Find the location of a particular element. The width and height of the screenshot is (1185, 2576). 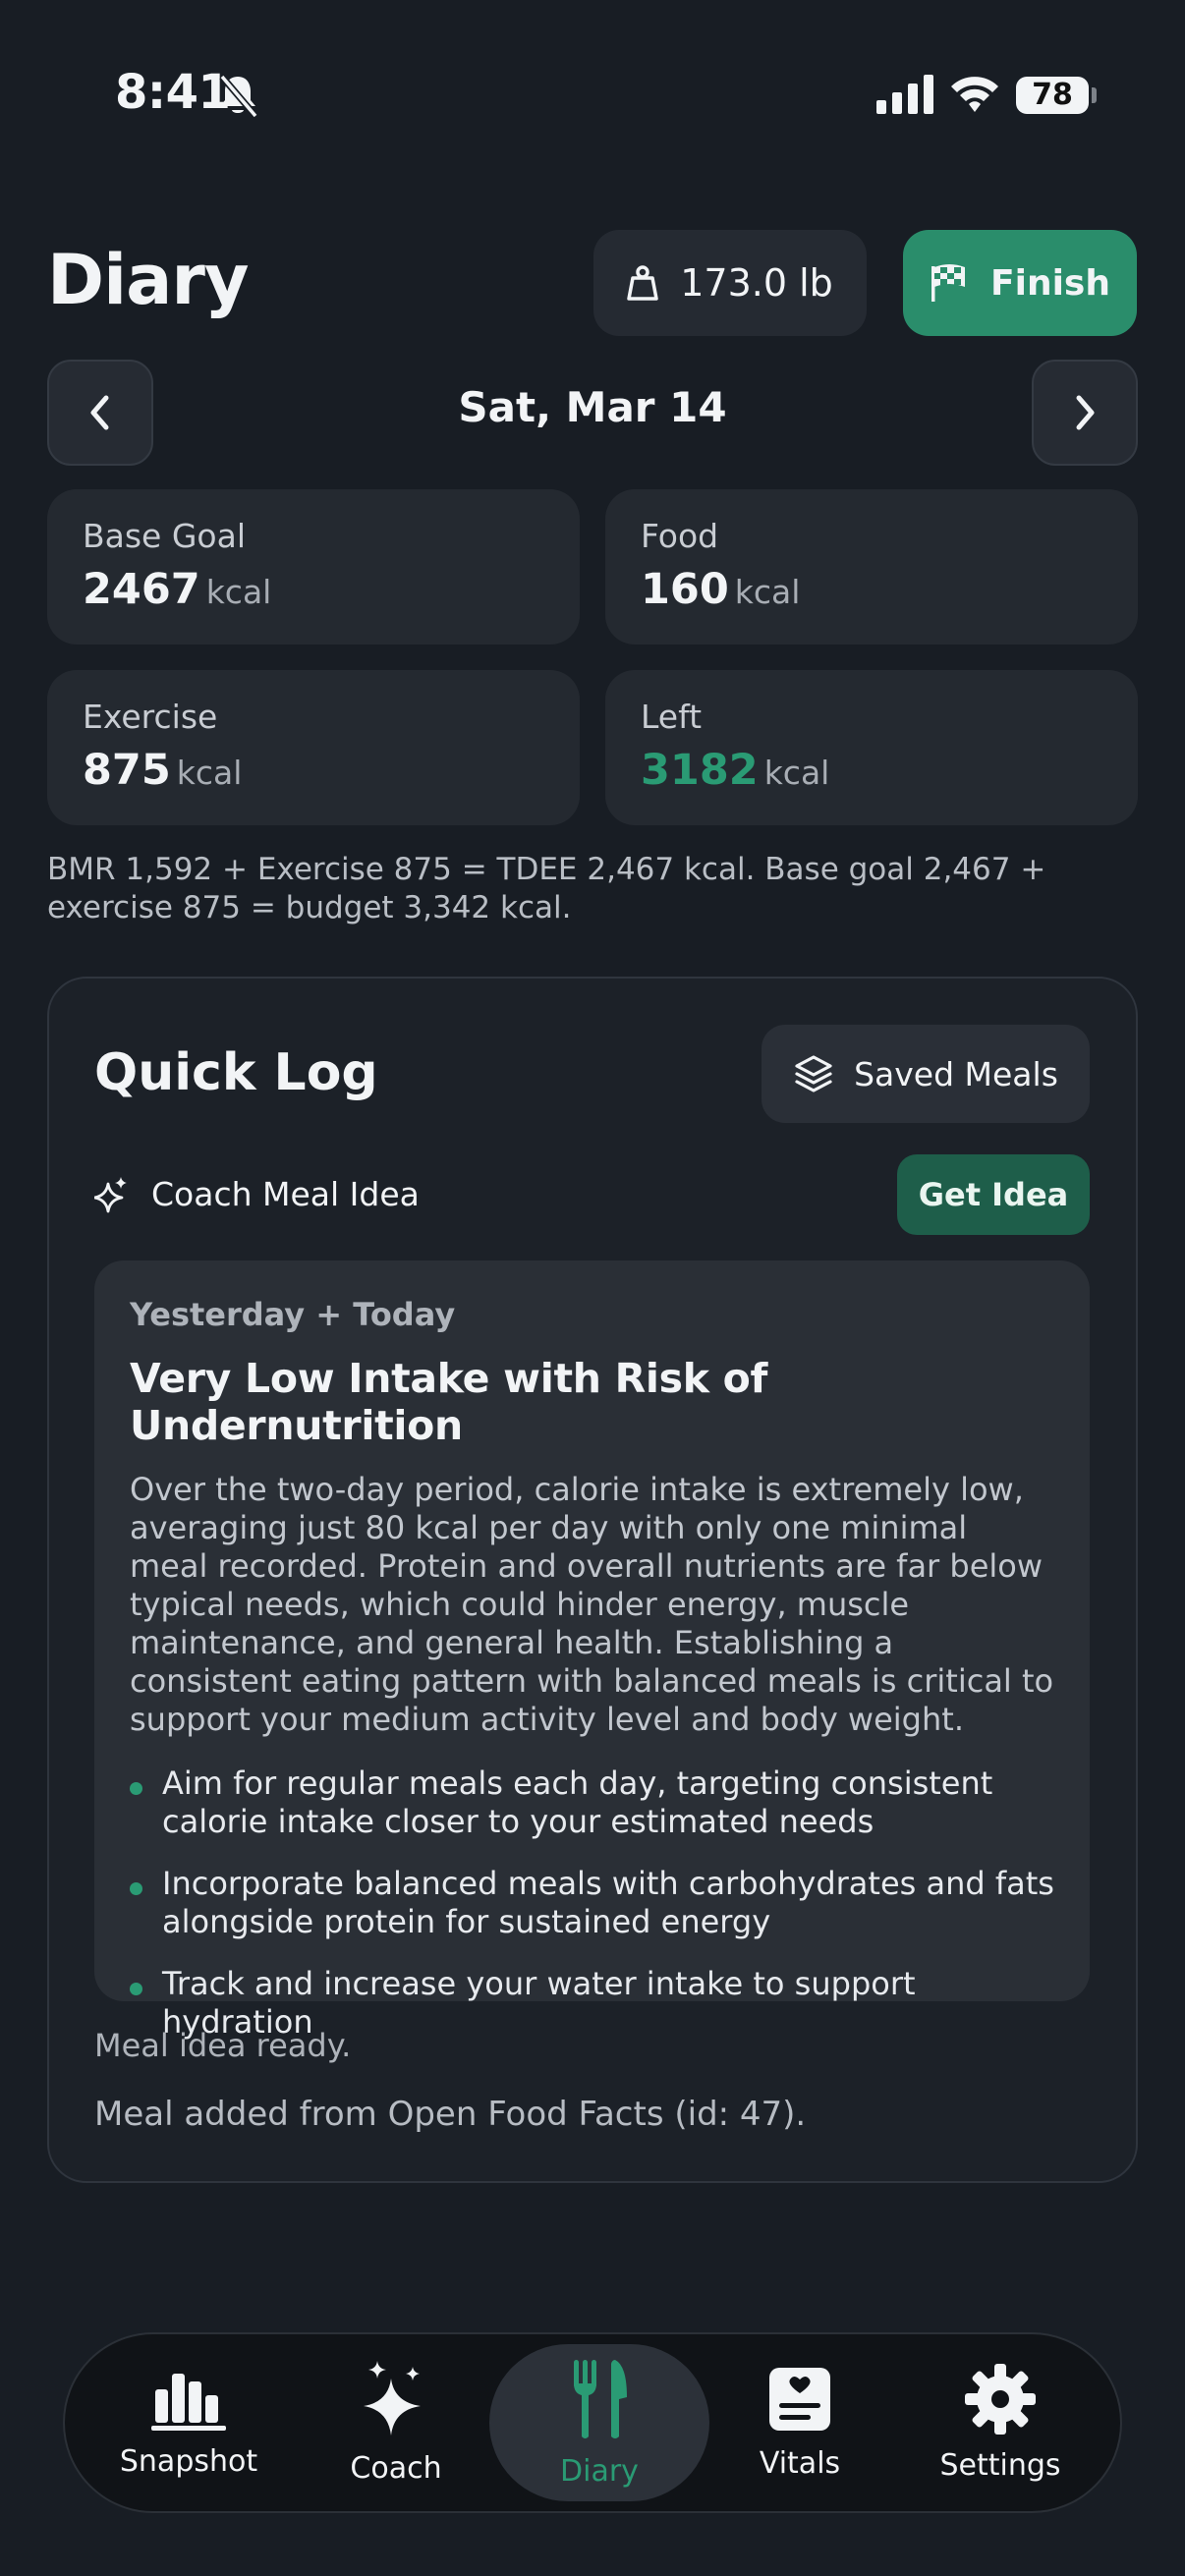

tab-label: Vitals is located at coordinates (800, 2463).